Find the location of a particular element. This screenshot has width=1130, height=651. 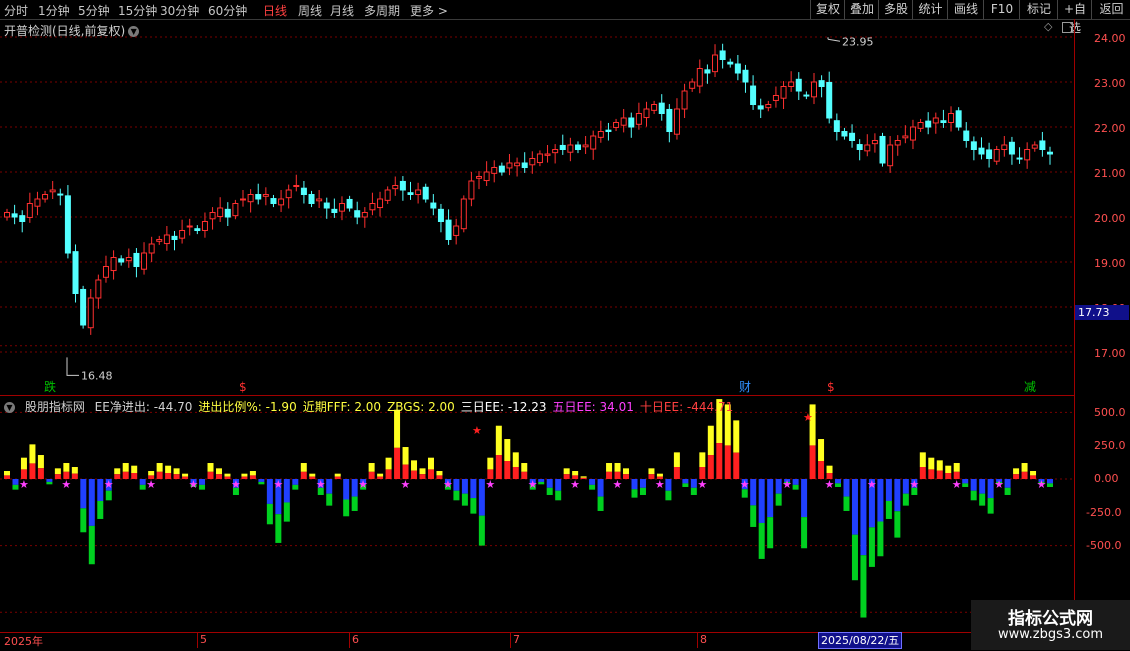

indicator-value: EE净进出: -44.70 is located at coordinates (143, 407).